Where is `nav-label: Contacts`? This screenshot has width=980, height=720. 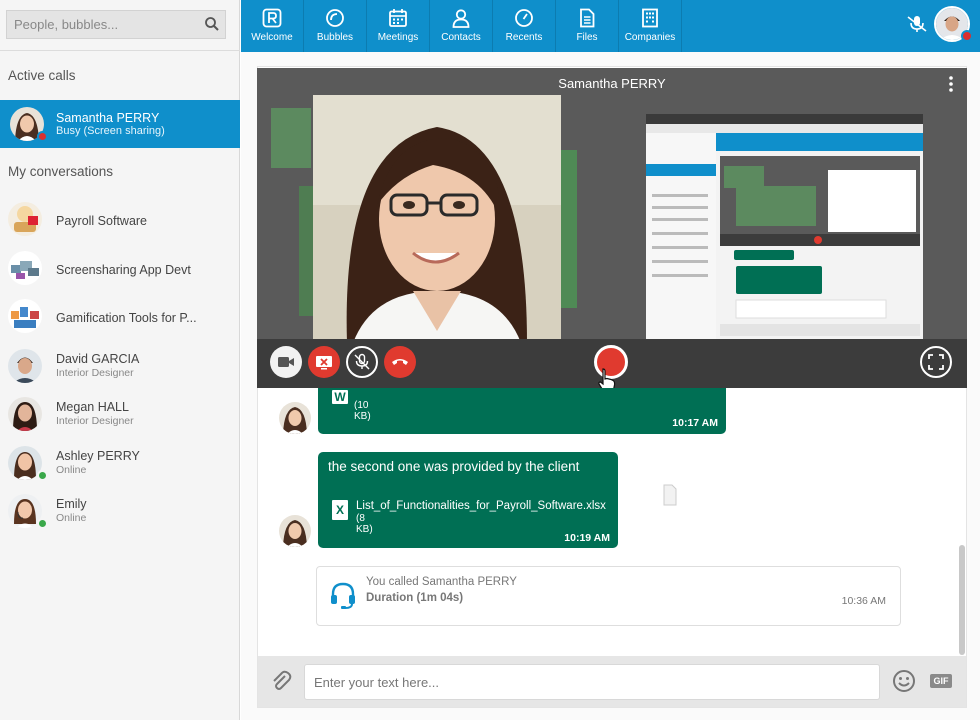
nav-label: Contacts is located at coordinates (461, 37).